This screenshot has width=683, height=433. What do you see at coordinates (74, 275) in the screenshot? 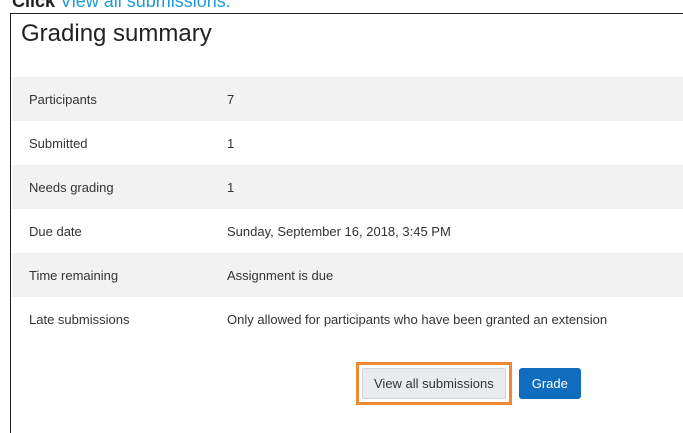
I see `row-label: Time remaining` at bounding box center [74, 275].